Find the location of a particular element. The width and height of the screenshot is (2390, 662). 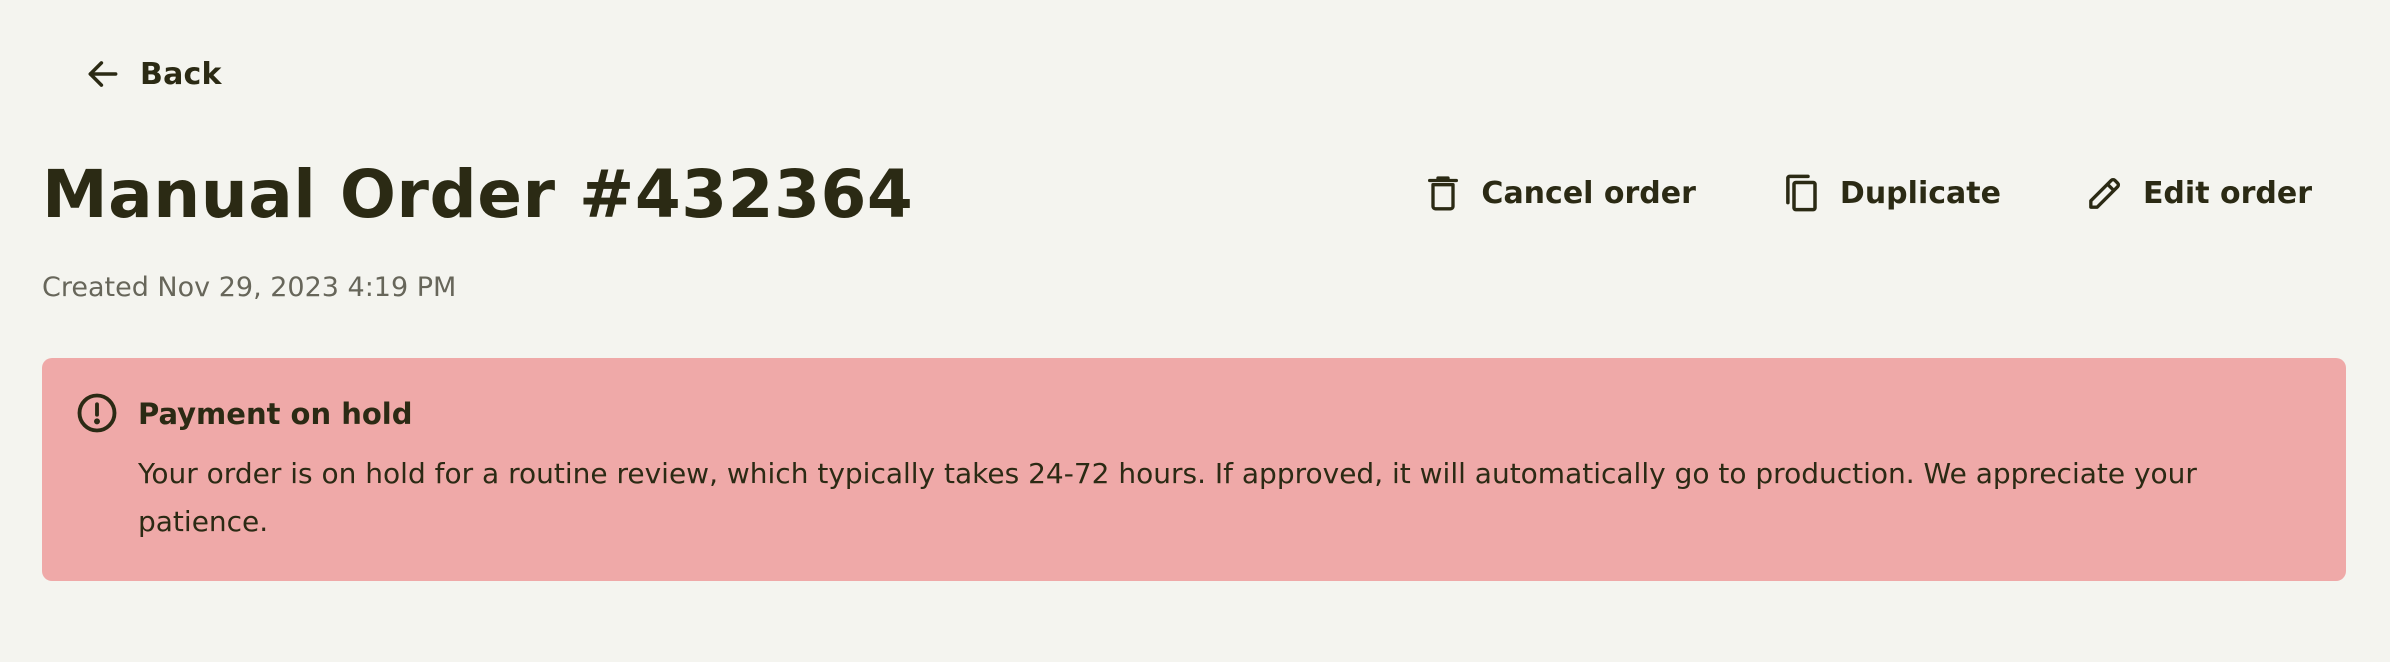

trash-icon is located at coordinates (1443, 193).